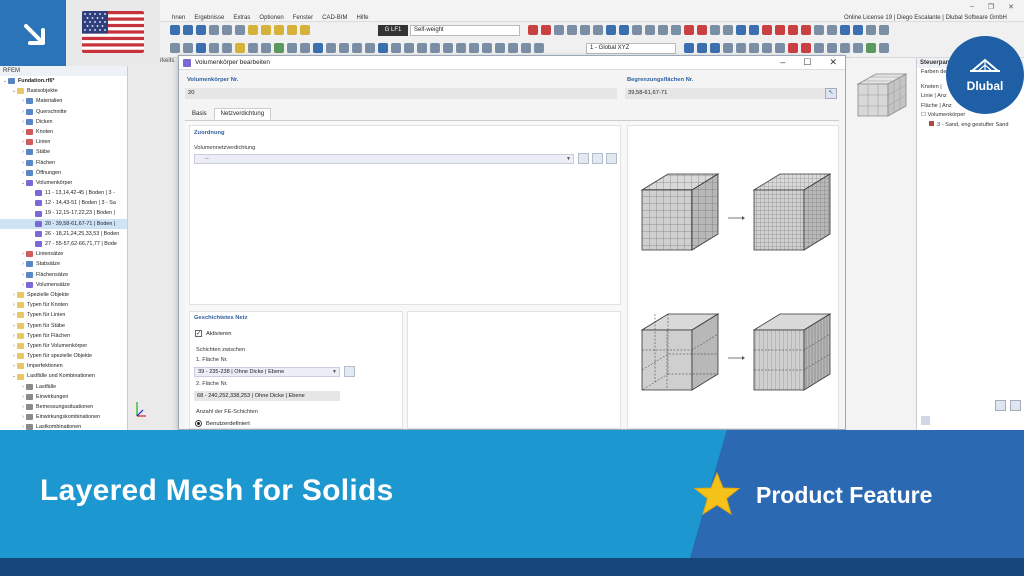 The height and width of the screenshot is (576, 1024). Describe the element at coordinates (242, 114) in the screenshot. I see `tab-mesh-refinement: Netzverdichtung` at that location.